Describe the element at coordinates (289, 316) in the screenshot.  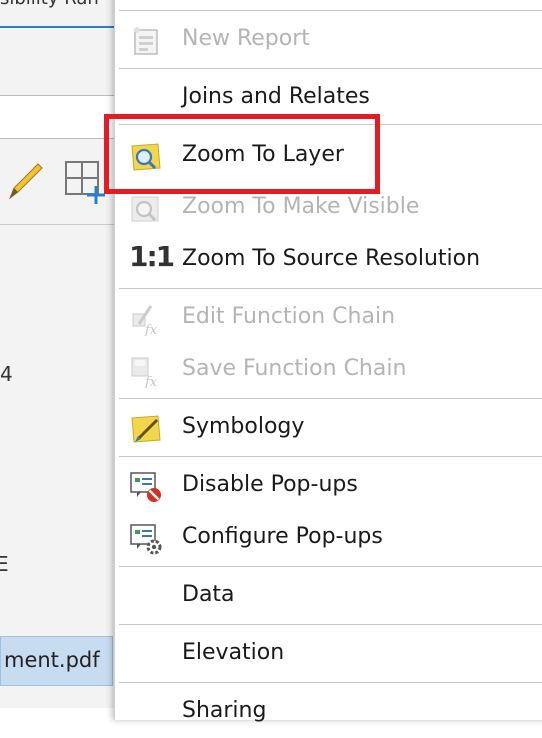
I see `menu-item-label: Edit Function Chain` at that location.